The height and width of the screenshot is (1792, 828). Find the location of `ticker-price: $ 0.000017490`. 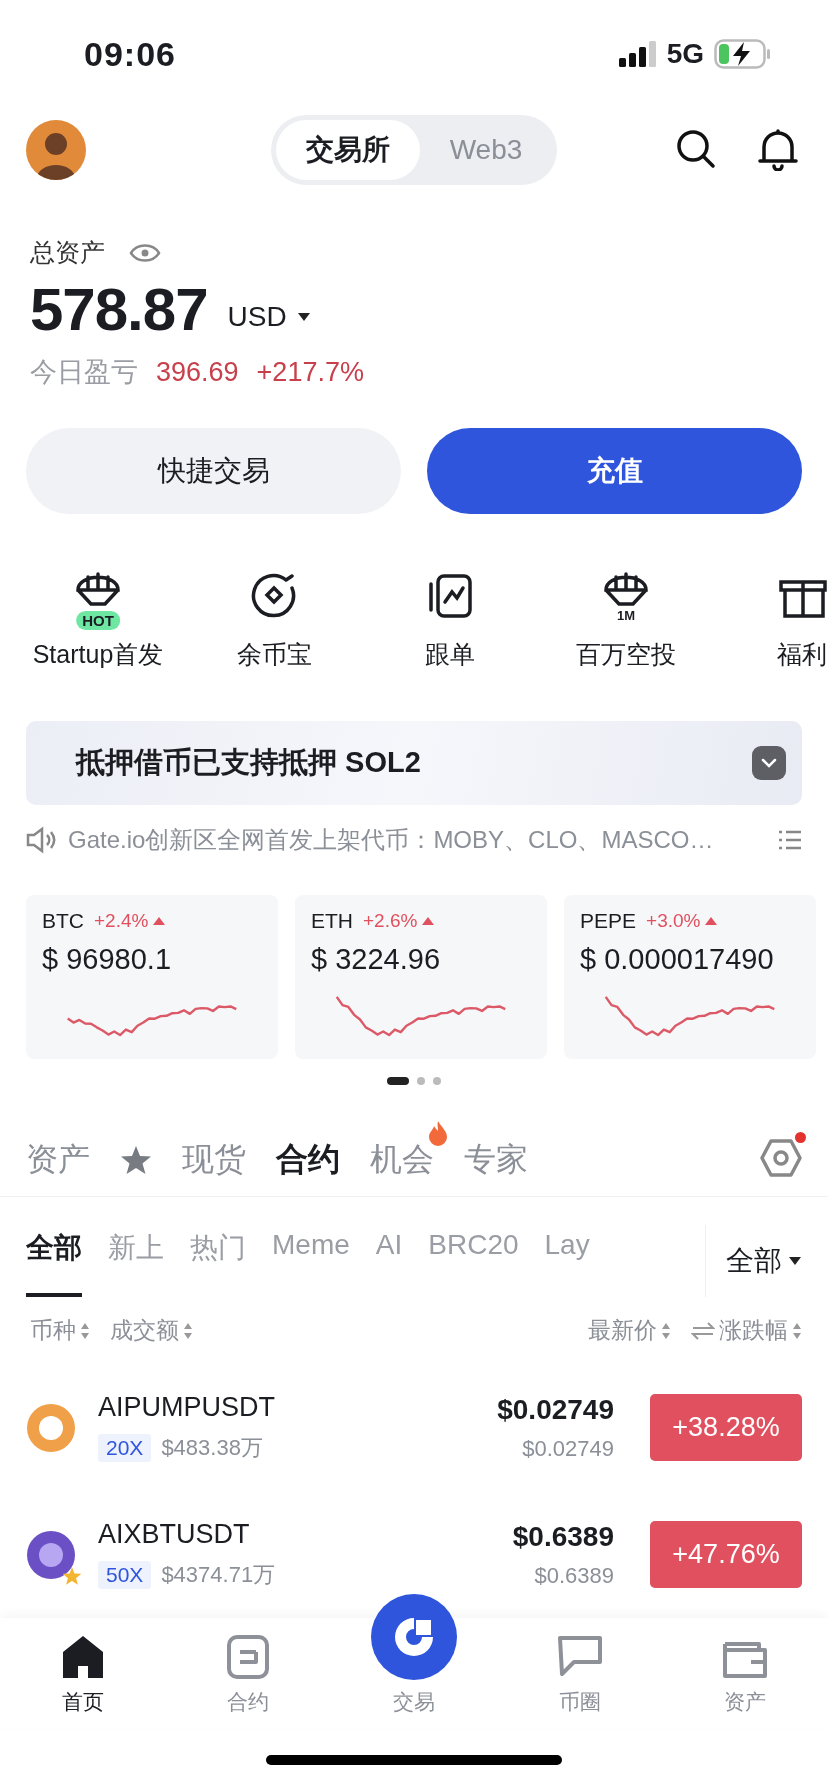

ticker-price: $ 0.000017490 is located at coordinates (677, 959).